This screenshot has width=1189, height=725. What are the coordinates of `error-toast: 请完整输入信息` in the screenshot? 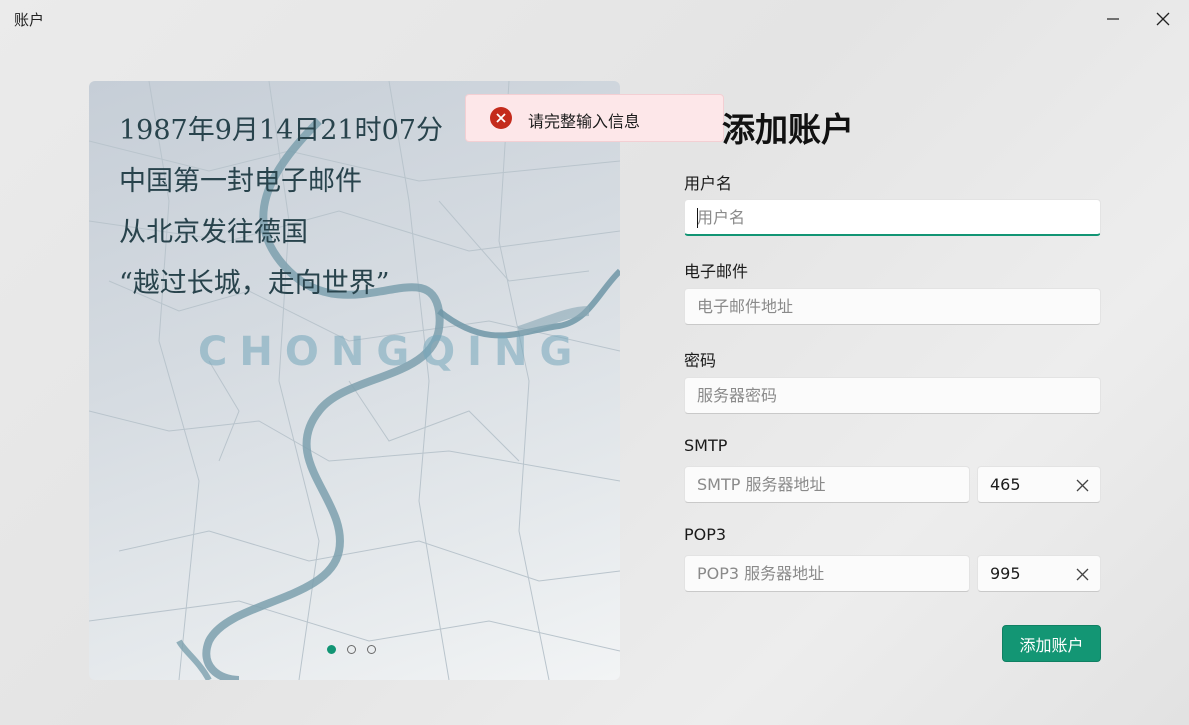 It's located at (594, 118).